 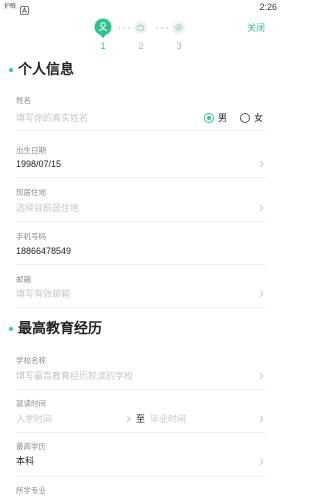 What do you see at coordinates (245, 118) in the screenshot?
I see `gender-female-radio` at bounding box center [245, 118].